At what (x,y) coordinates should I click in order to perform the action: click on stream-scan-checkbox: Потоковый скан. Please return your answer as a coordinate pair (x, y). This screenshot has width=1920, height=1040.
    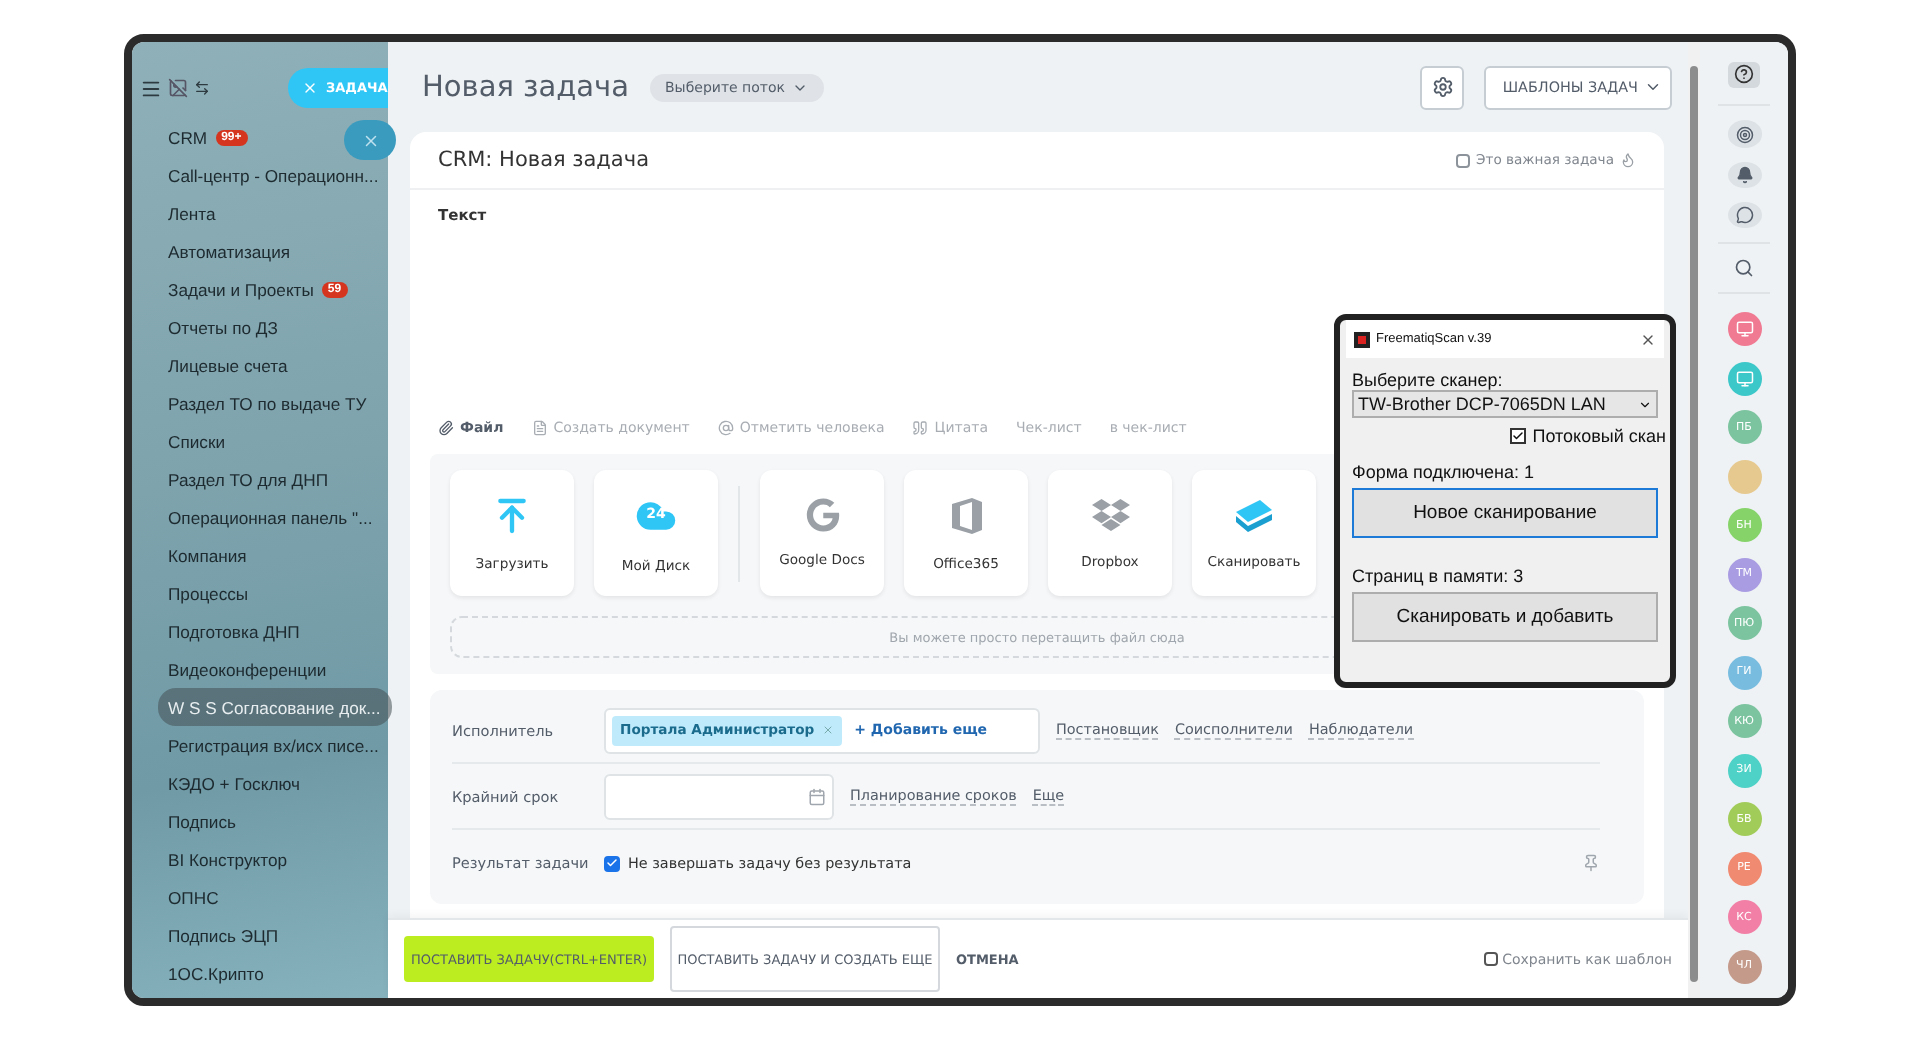
    Looking at the image, I should click on (1509, 436).